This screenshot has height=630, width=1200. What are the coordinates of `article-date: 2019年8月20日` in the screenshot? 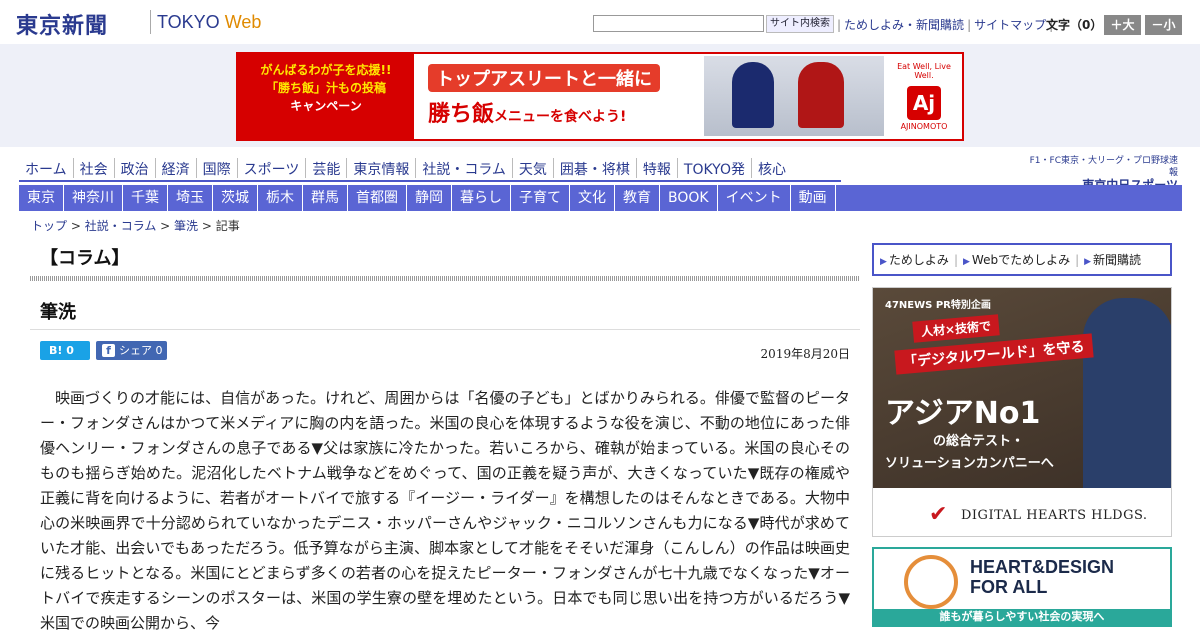 It's located at (805, 354).